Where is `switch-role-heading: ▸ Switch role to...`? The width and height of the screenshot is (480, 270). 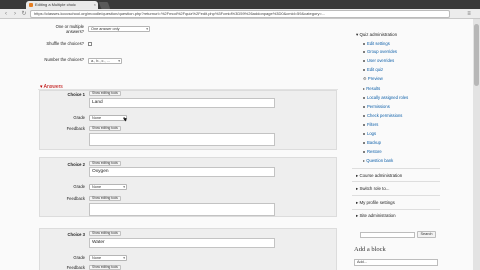
switch-role-heading: ▸ Switch role to... is located at coordinates (372, 188).